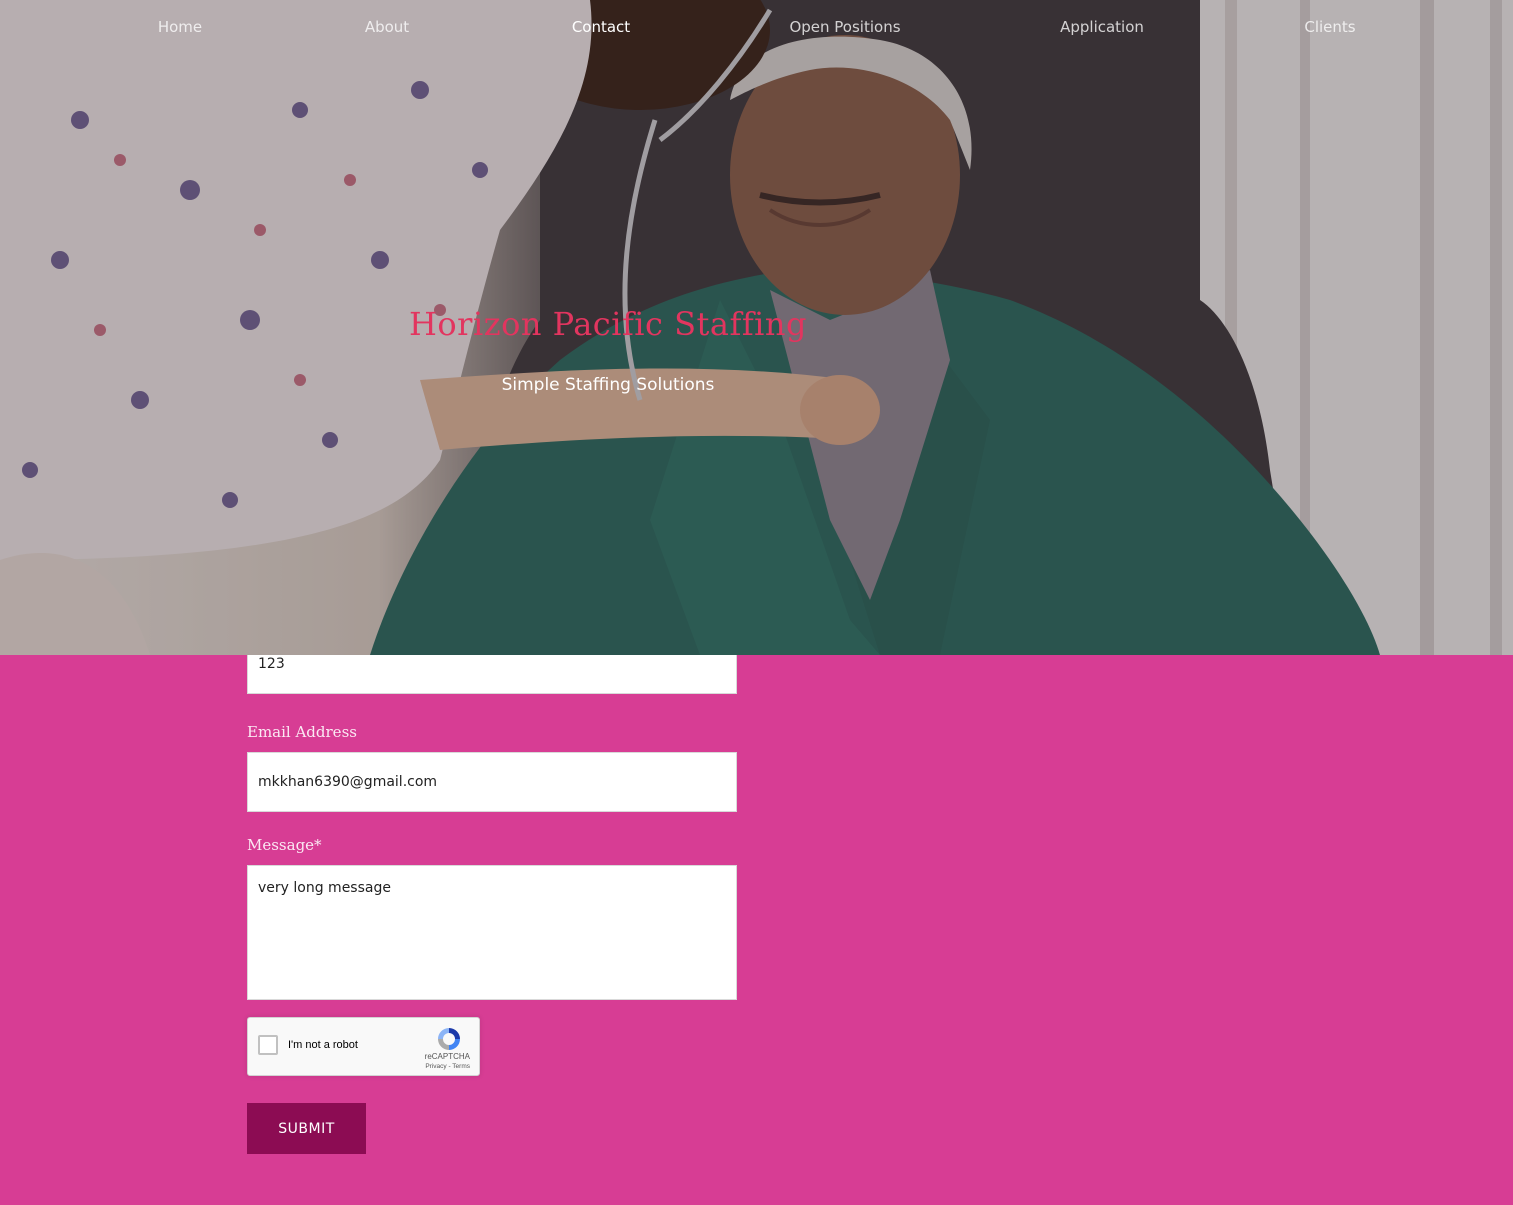 This screenshot has width=1513, height=1205. I want to click on nav-home: Home, so click(180, 27).